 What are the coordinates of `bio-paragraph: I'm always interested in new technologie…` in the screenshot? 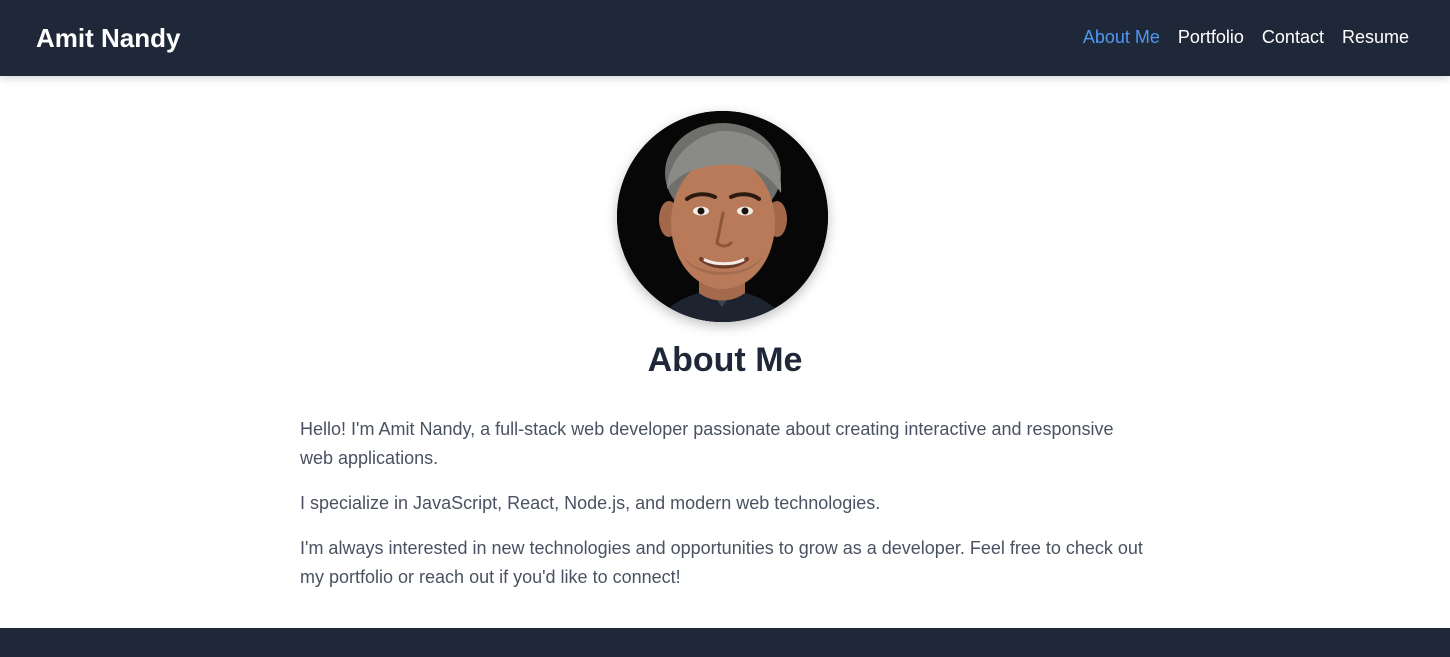 It's located at (721, 562).